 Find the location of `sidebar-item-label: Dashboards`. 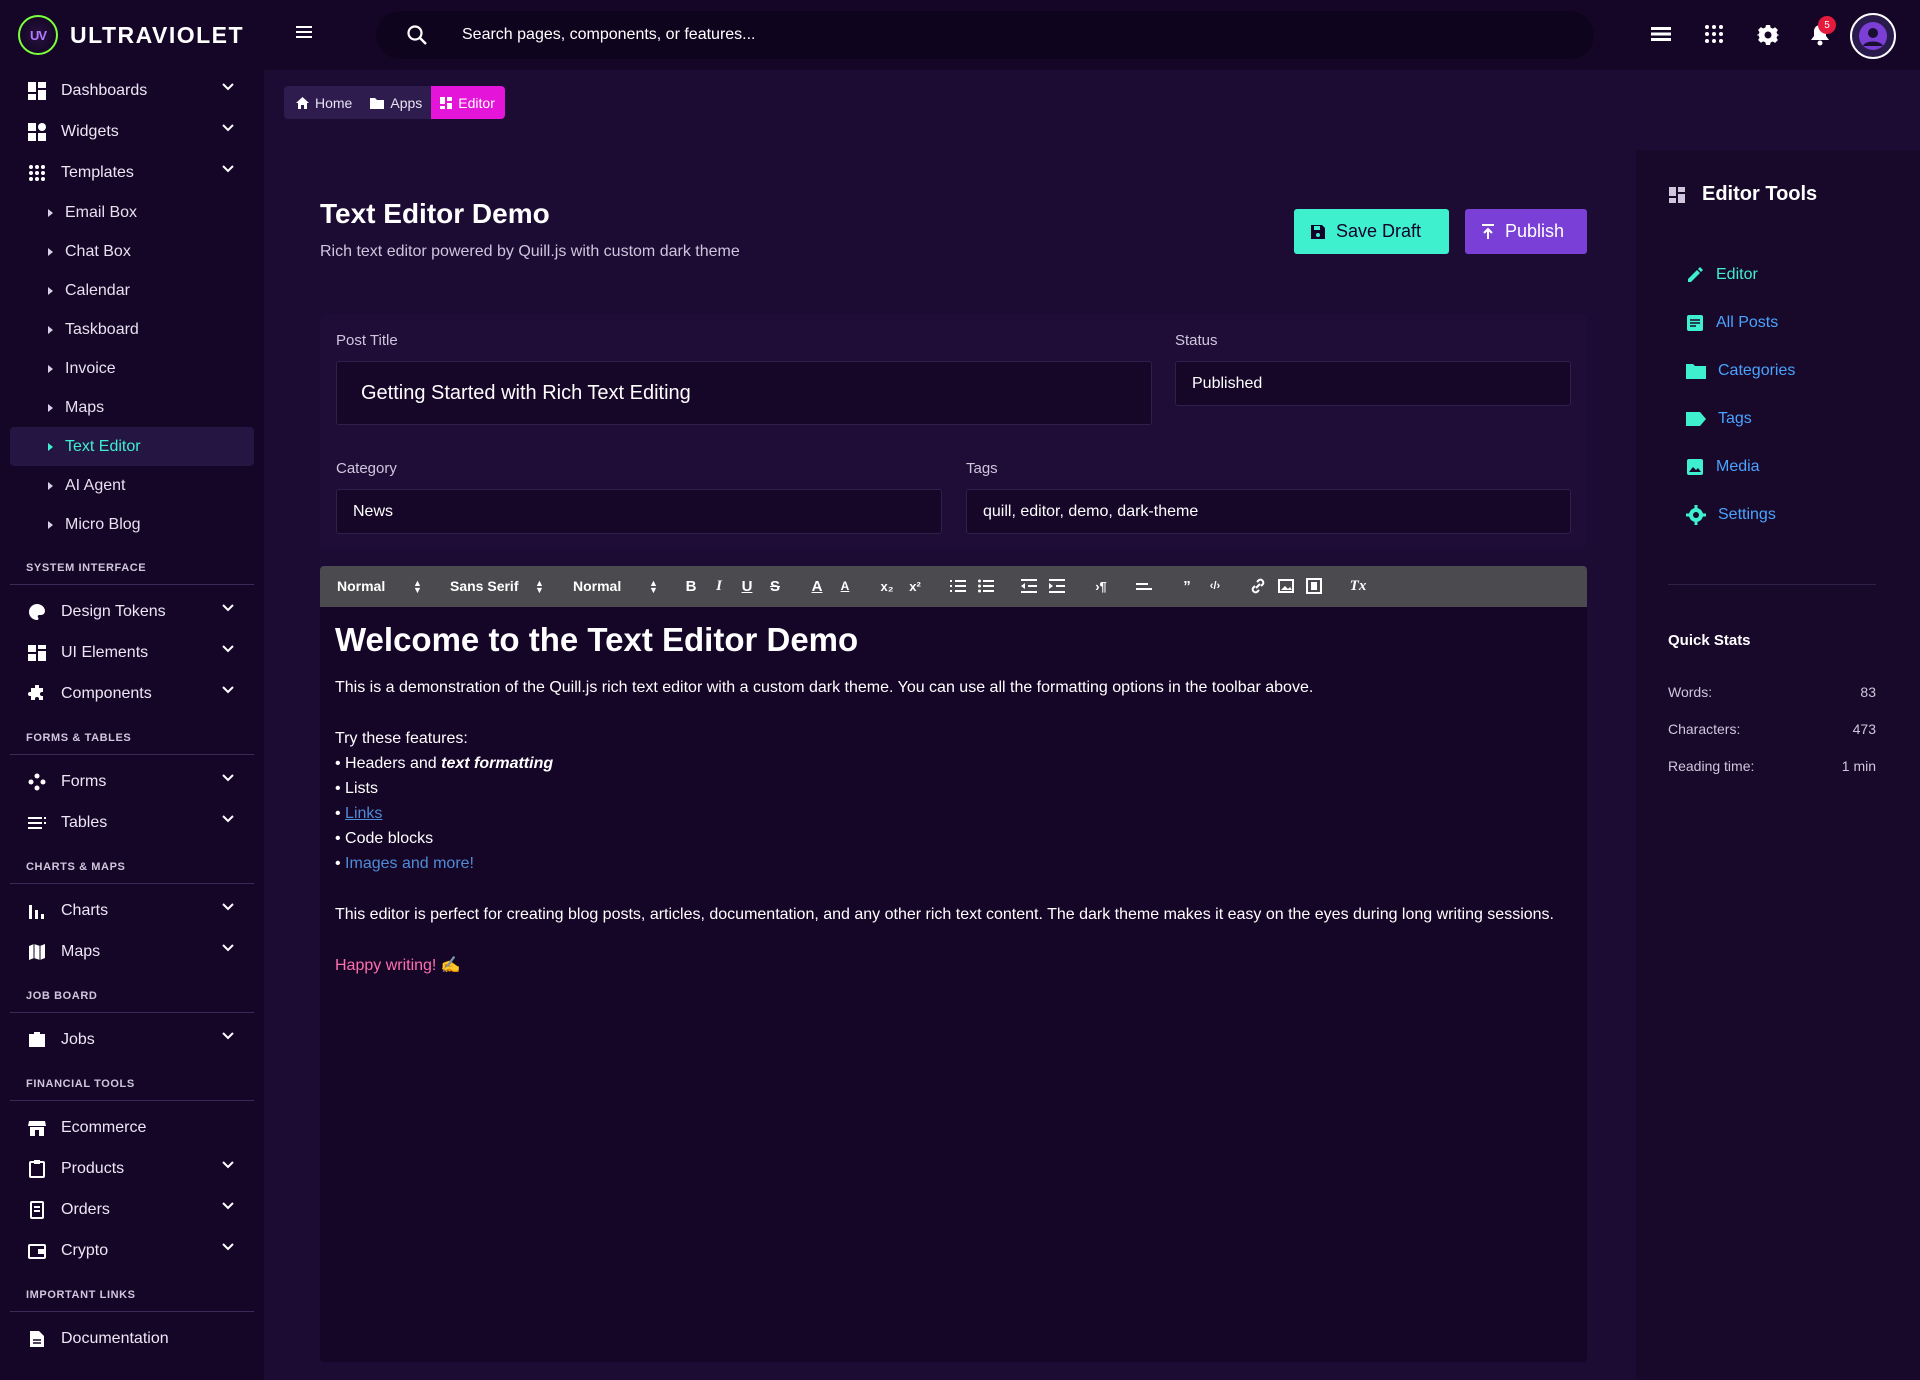

sidebar-item-label: Dashboards is located at coordinates (104, 90).